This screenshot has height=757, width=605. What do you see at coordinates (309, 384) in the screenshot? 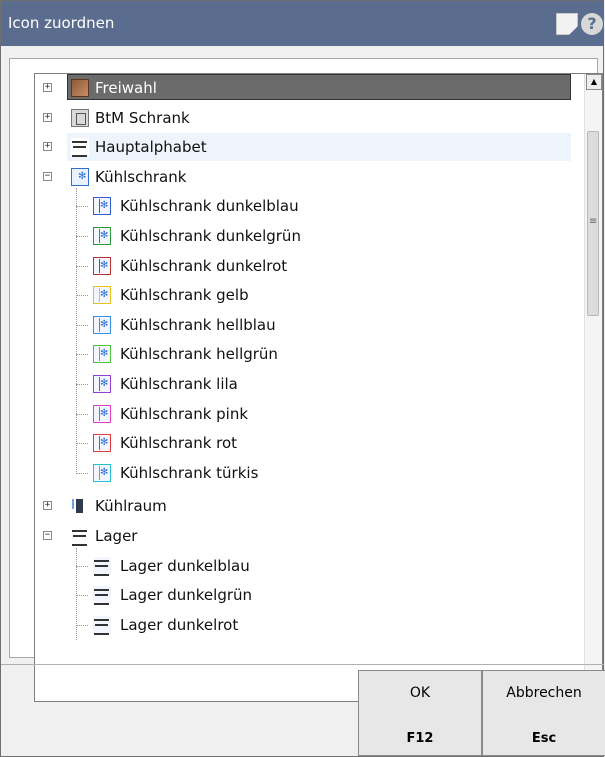
I see `tree-child-item: Kühlschrank lila` at bounding box center [309, 384].